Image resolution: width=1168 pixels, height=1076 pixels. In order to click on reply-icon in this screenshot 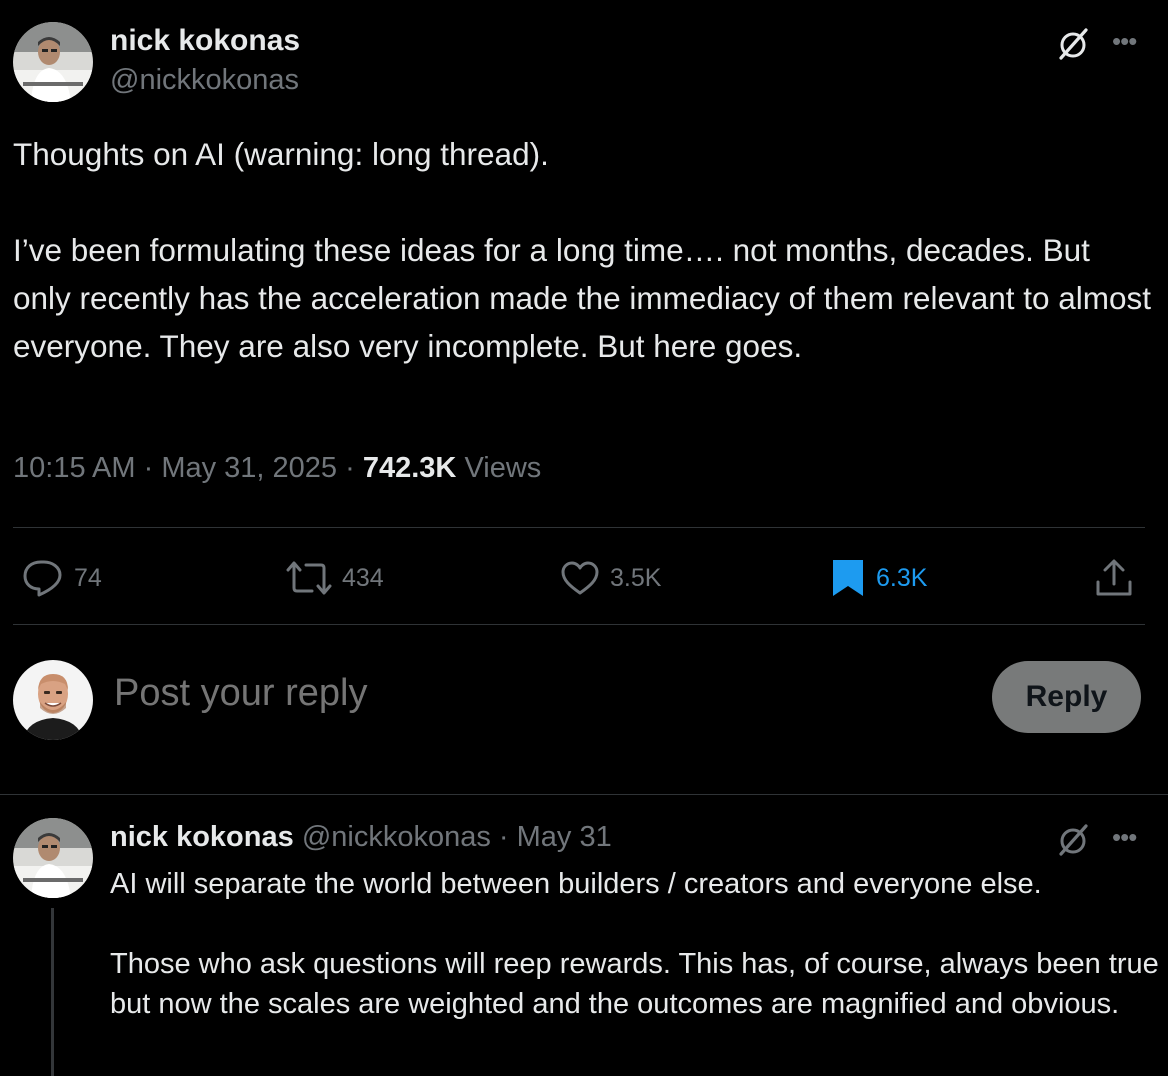, I will do `click(43, 578)`.